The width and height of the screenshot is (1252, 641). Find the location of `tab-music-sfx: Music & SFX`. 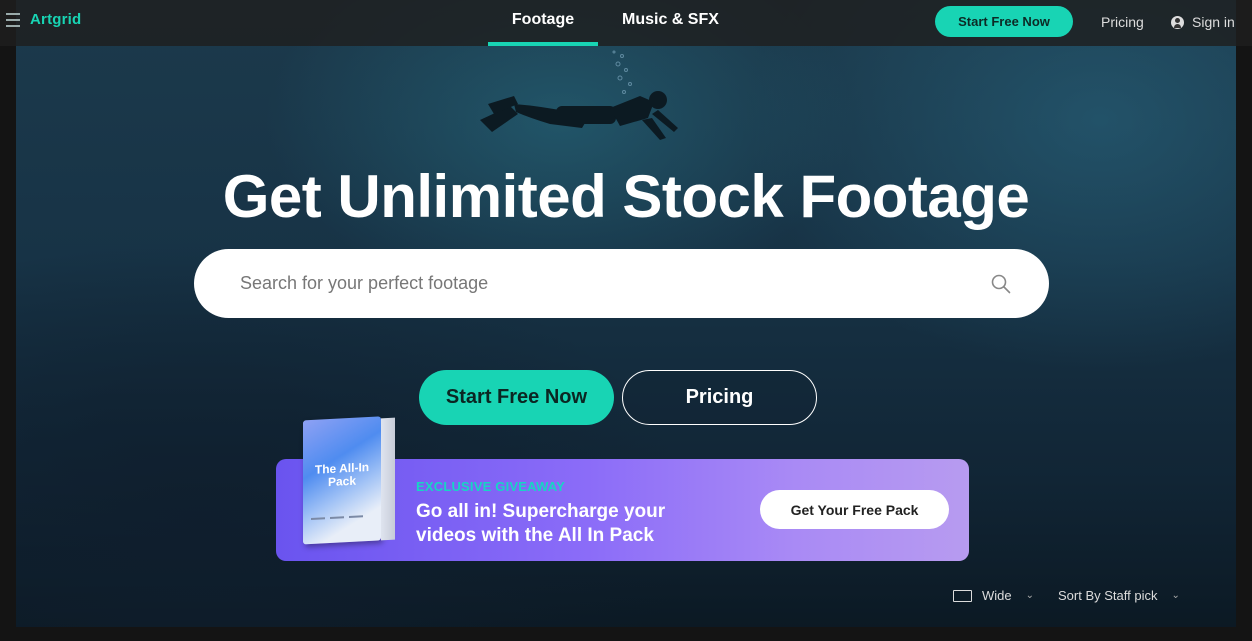

tab-music-sfx: Music & SFX is located at coordinates (670, 20).